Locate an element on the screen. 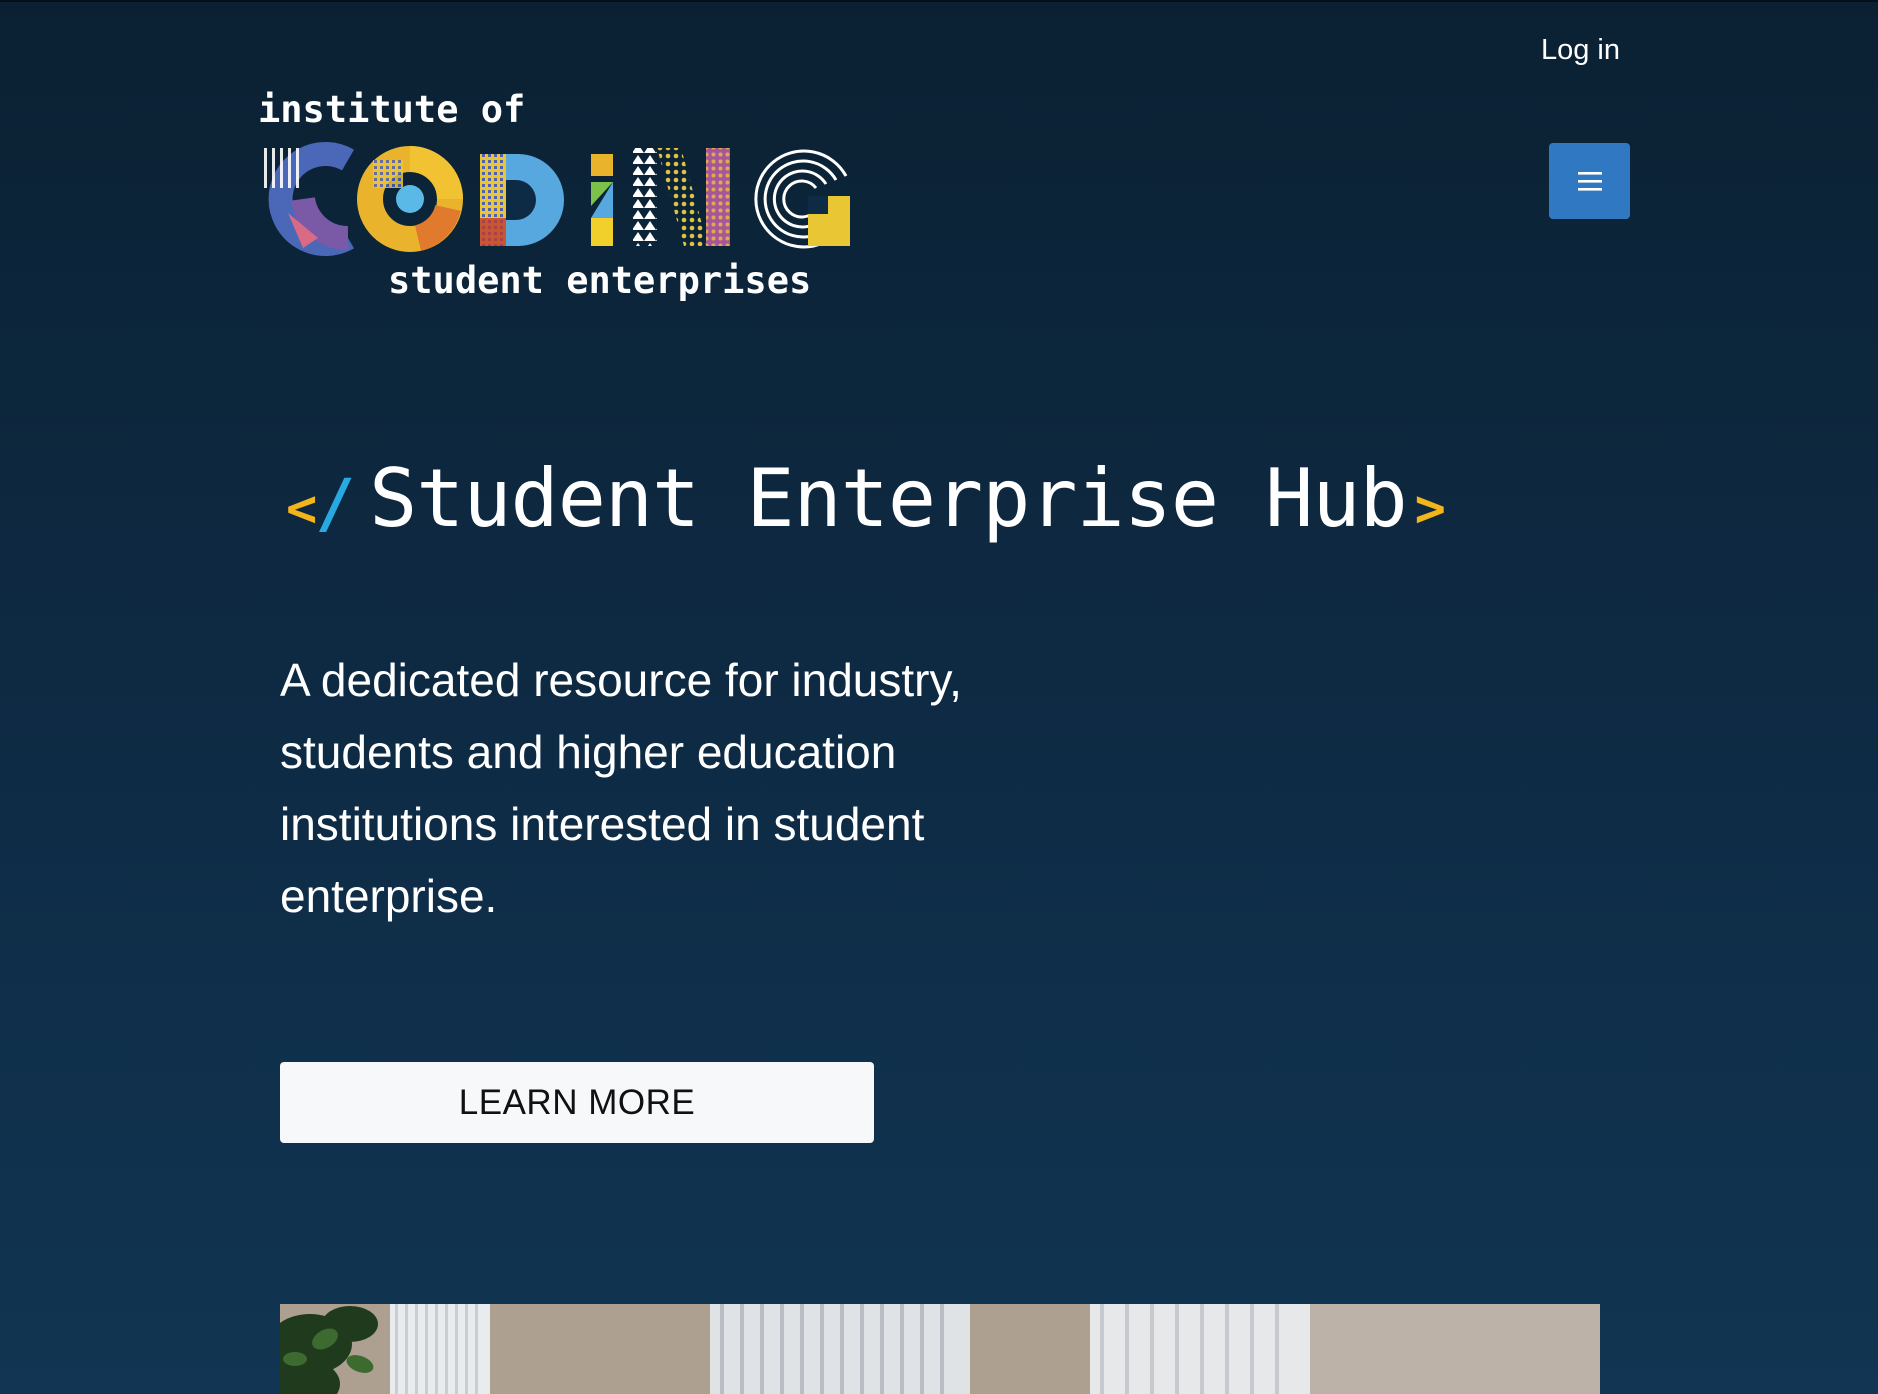  title-text: Student Enterprise Hub is located at coordinates (888, 498).